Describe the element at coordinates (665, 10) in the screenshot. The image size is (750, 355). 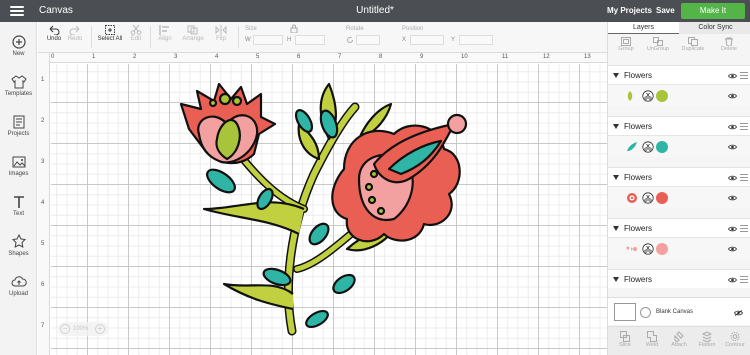
I see `save-button: Save` at that location.